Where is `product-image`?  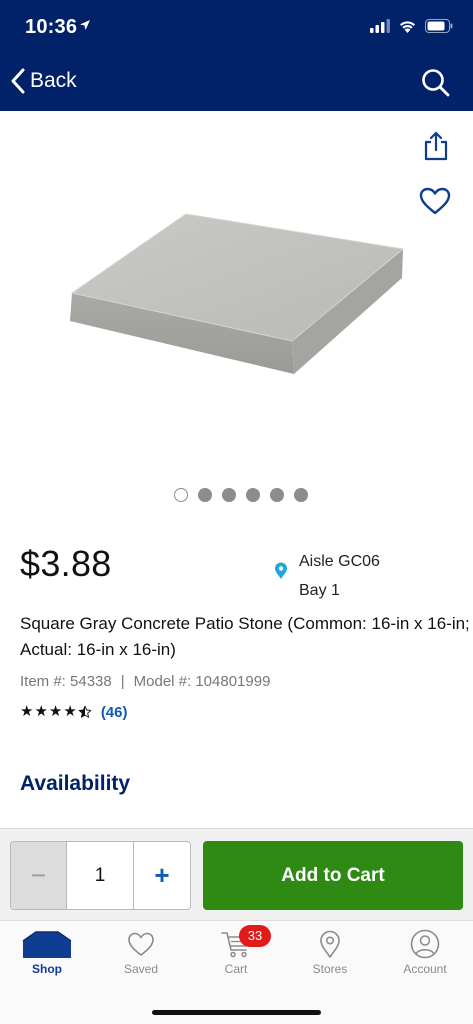 product-image is located at coordinates (235, 298).